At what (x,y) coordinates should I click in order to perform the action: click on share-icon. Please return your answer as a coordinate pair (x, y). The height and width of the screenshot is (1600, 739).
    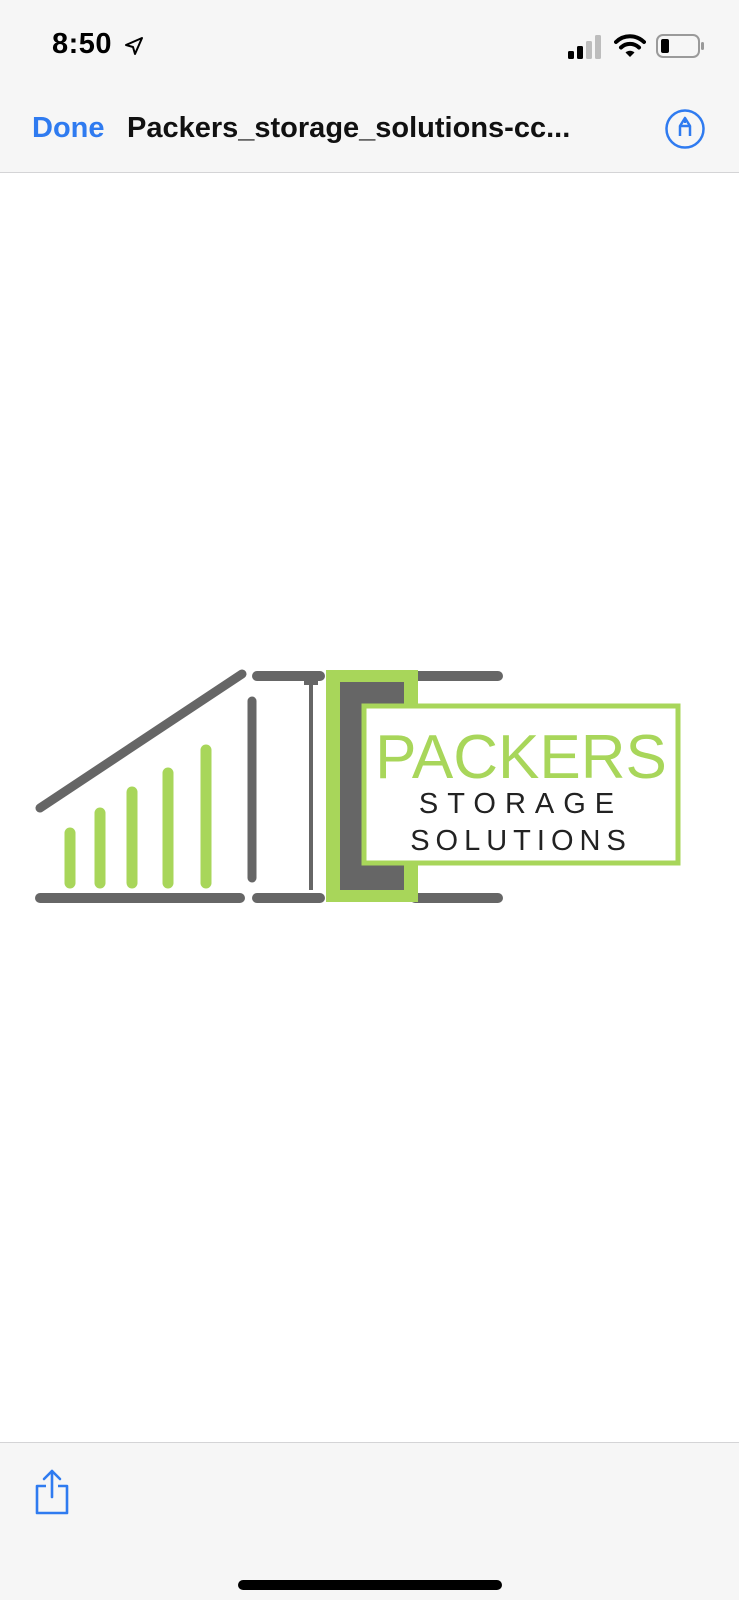
    Looking at the image, I should click on (52, 1492).